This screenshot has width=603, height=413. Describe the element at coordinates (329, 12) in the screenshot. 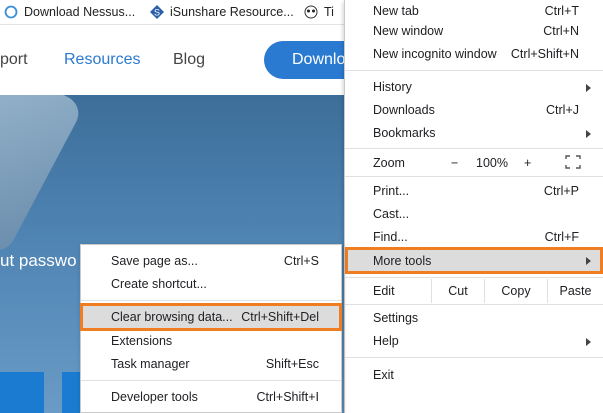

I see `bookmark-label: Ti` at that location.